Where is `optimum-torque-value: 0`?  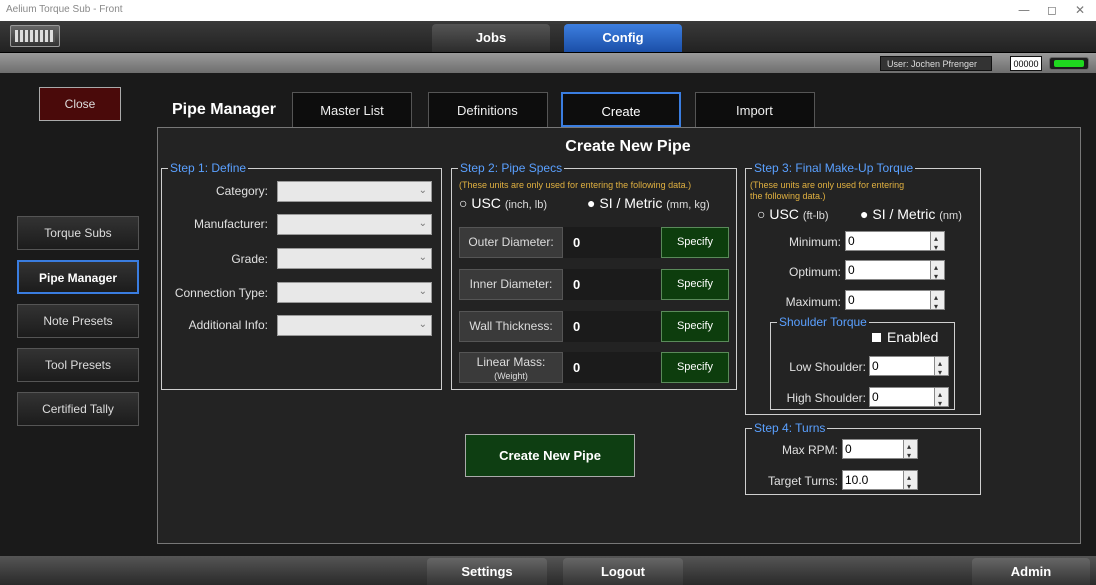 optimum-torque-value: 0 is located at coordinates (851, 270).